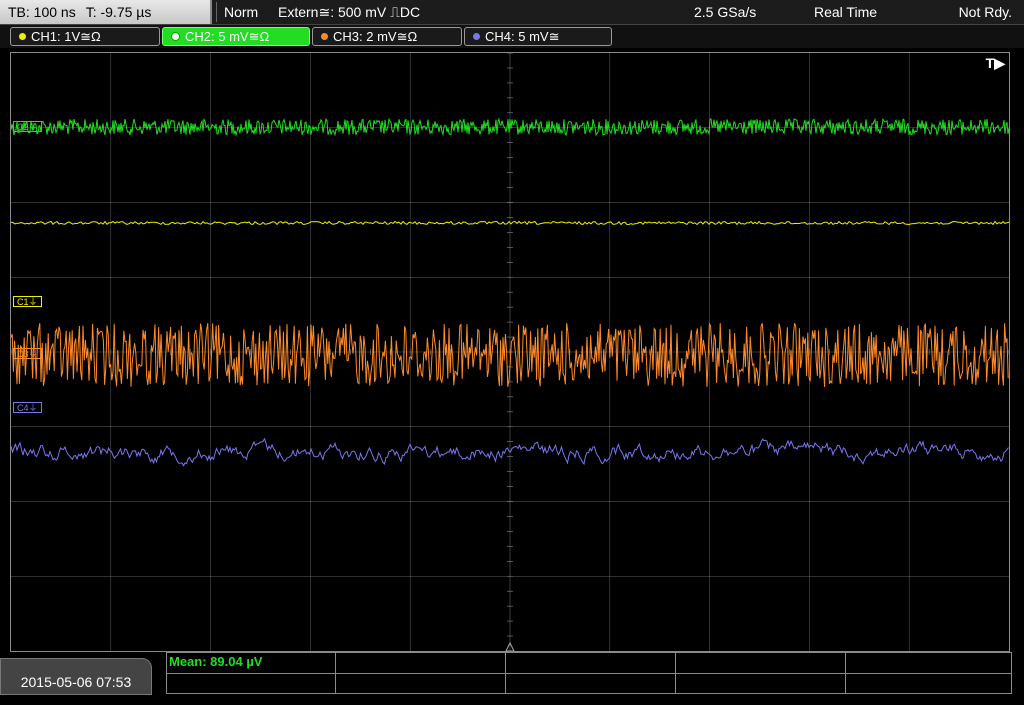 The width and height of the screenshot is (1024, 705). Describe the element at coordinates (985, 12) in the screenshot. I see `acquisition-status: Not Rdy.` at that location.